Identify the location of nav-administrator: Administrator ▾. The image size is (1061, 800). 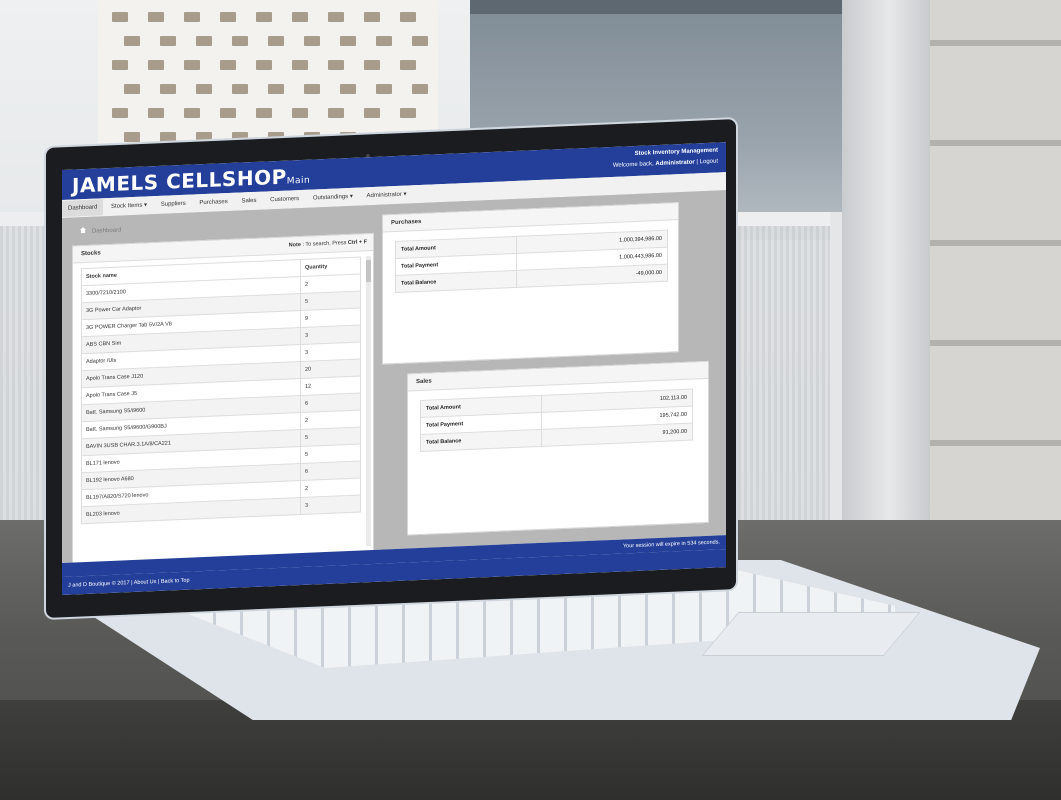
(387, 194).